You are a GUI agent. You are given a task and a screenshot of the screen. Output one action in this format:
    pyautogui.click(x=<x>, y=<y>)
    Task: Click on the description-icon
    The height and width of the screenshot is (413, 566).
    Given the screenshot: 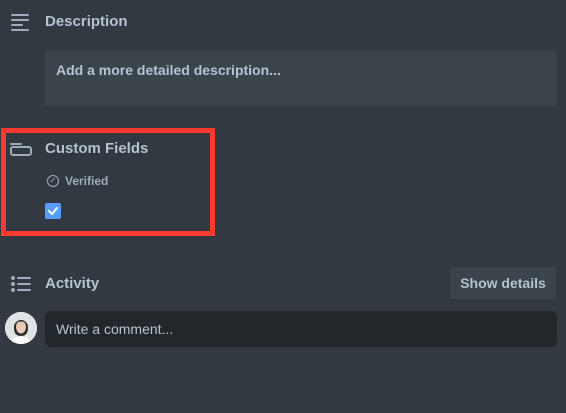 What is the action you would take?
    pyautogui.click(x=20, y=24)
    